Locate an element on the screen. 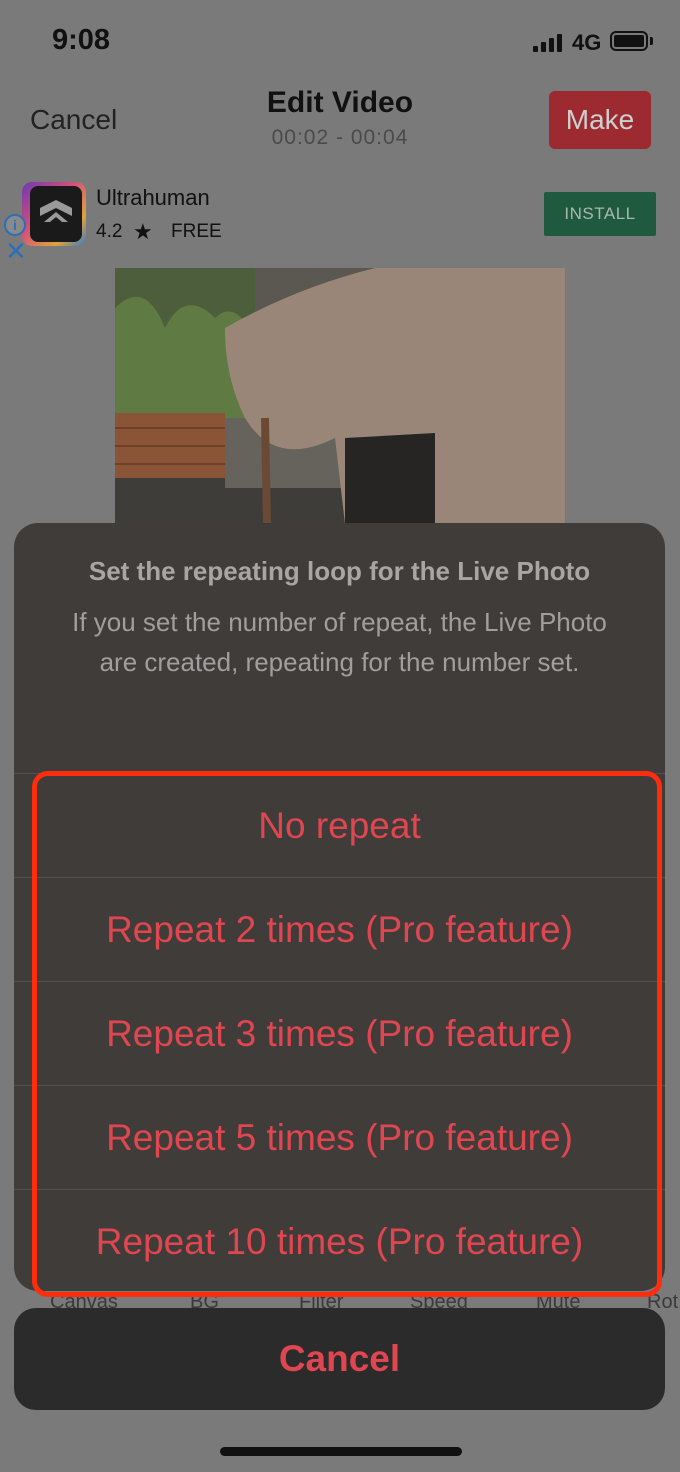  star-icon: ★ is located at coordinates (143, 231).